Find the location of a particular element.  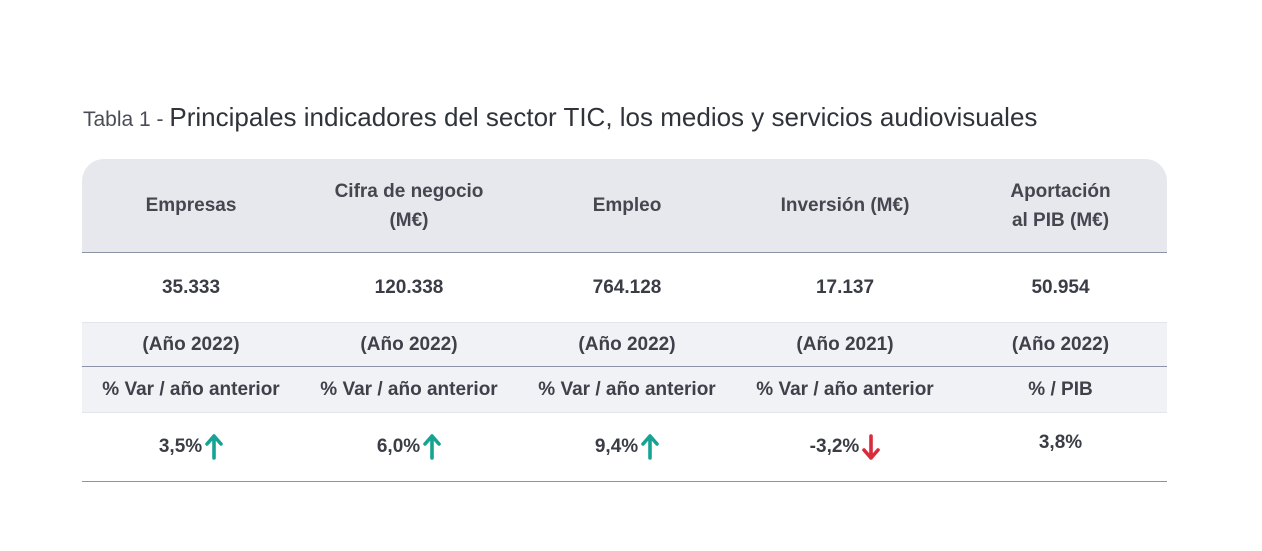

down-arrow-icon is located at coordinates (871, 447).